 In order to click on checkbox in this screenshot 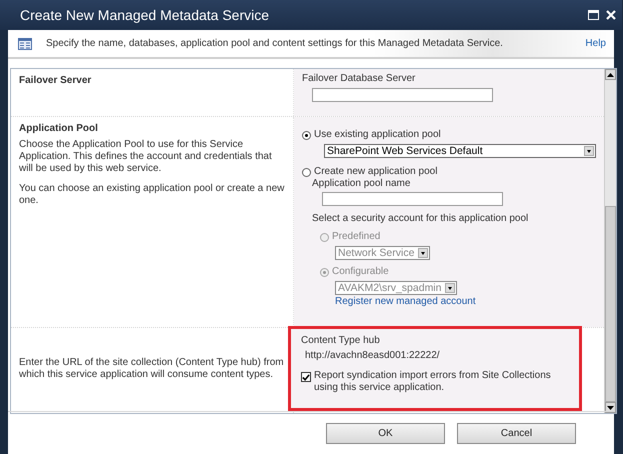, I will do `click(306, 377)`.